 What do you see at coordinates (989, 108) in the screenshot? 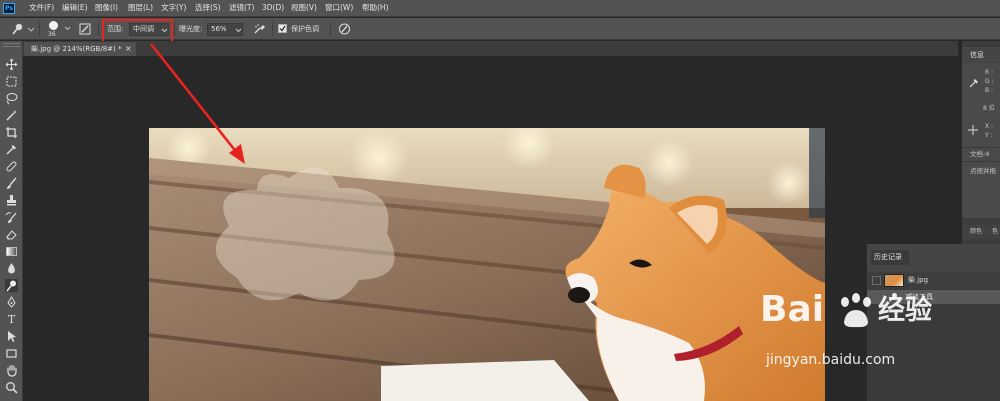
I see `info-bit-depth: 8 位` at bounding box center [989, 108].